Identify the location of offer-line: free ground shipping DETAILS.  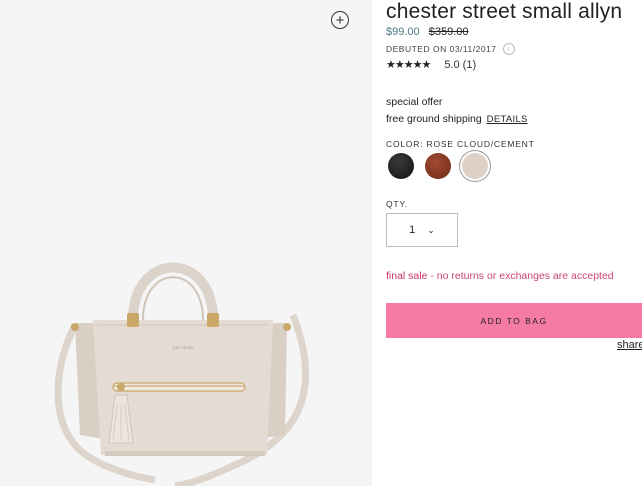
(457, 119).